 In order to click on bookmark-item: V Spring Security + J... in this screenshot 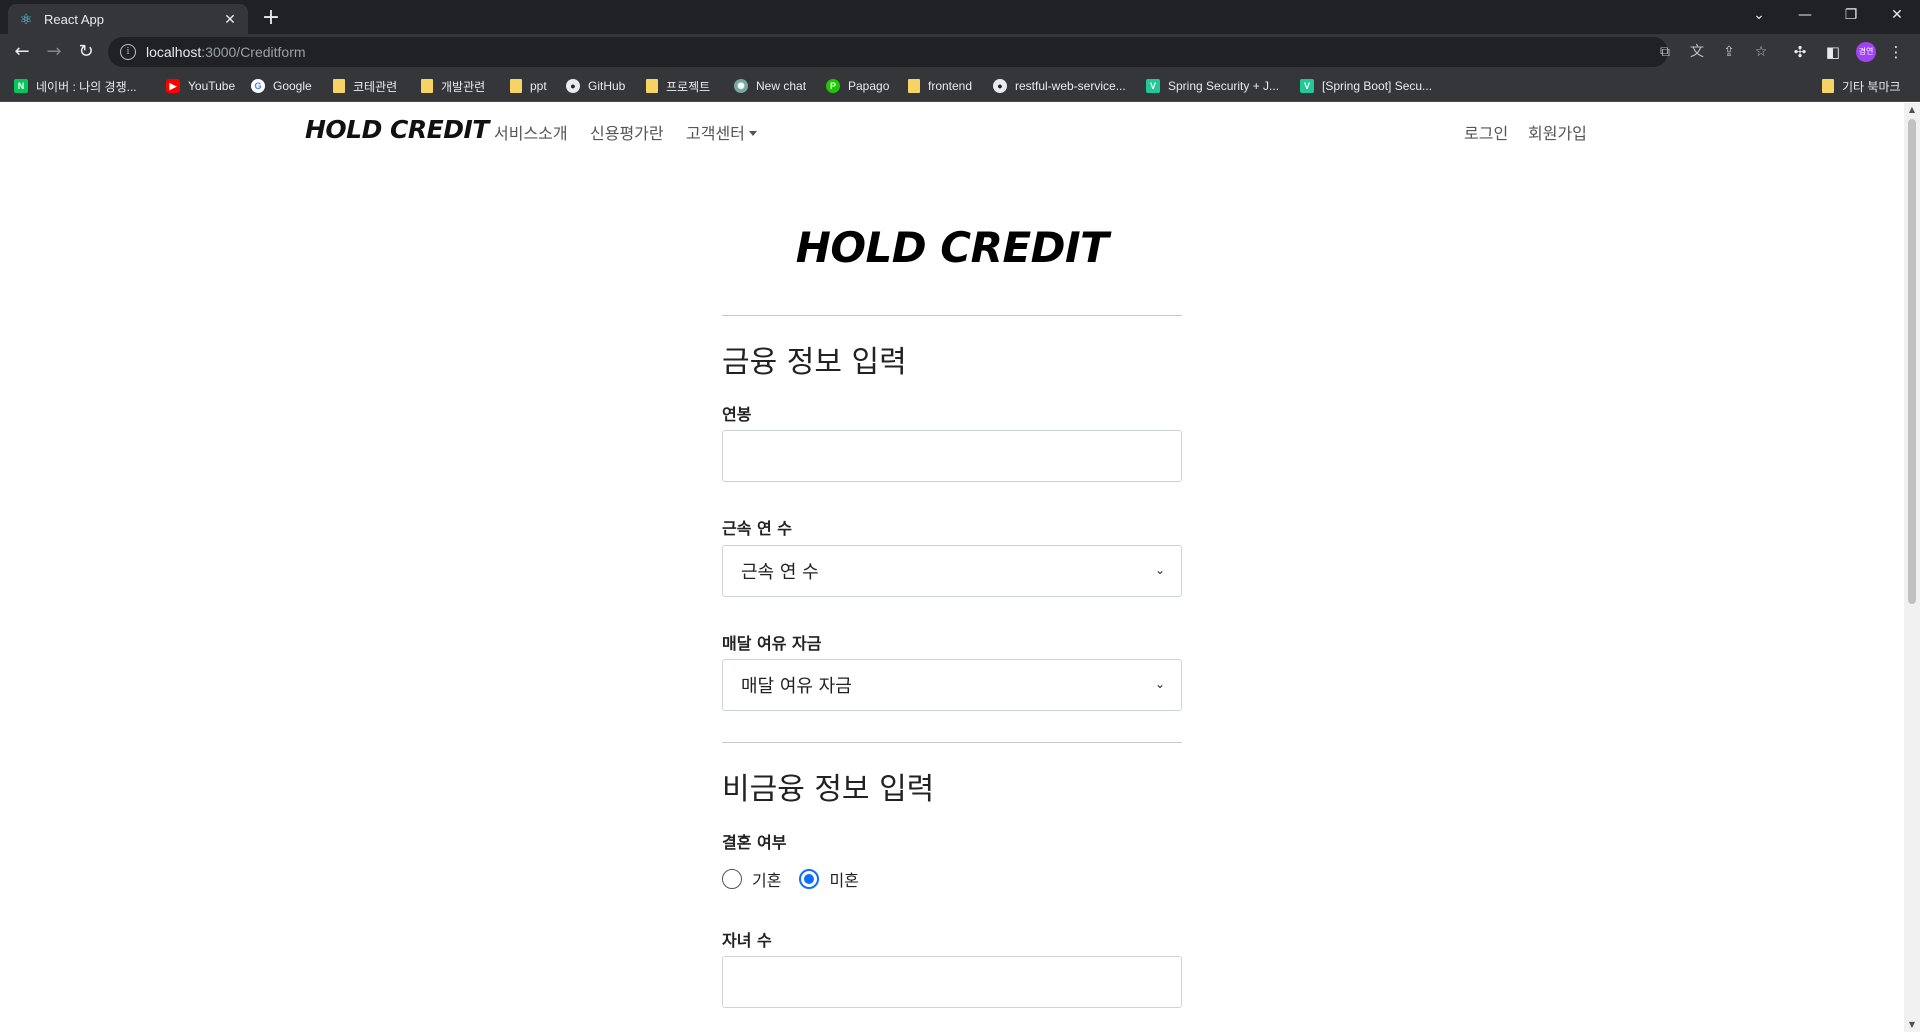, I will do `click(1212, 86)`.